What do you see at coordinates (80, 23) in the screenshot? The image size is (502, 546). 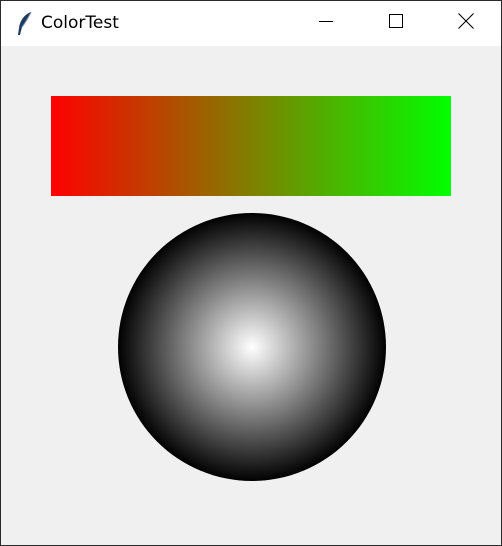 I see `window-title: ColorTest` at bounding box center [80, 23].